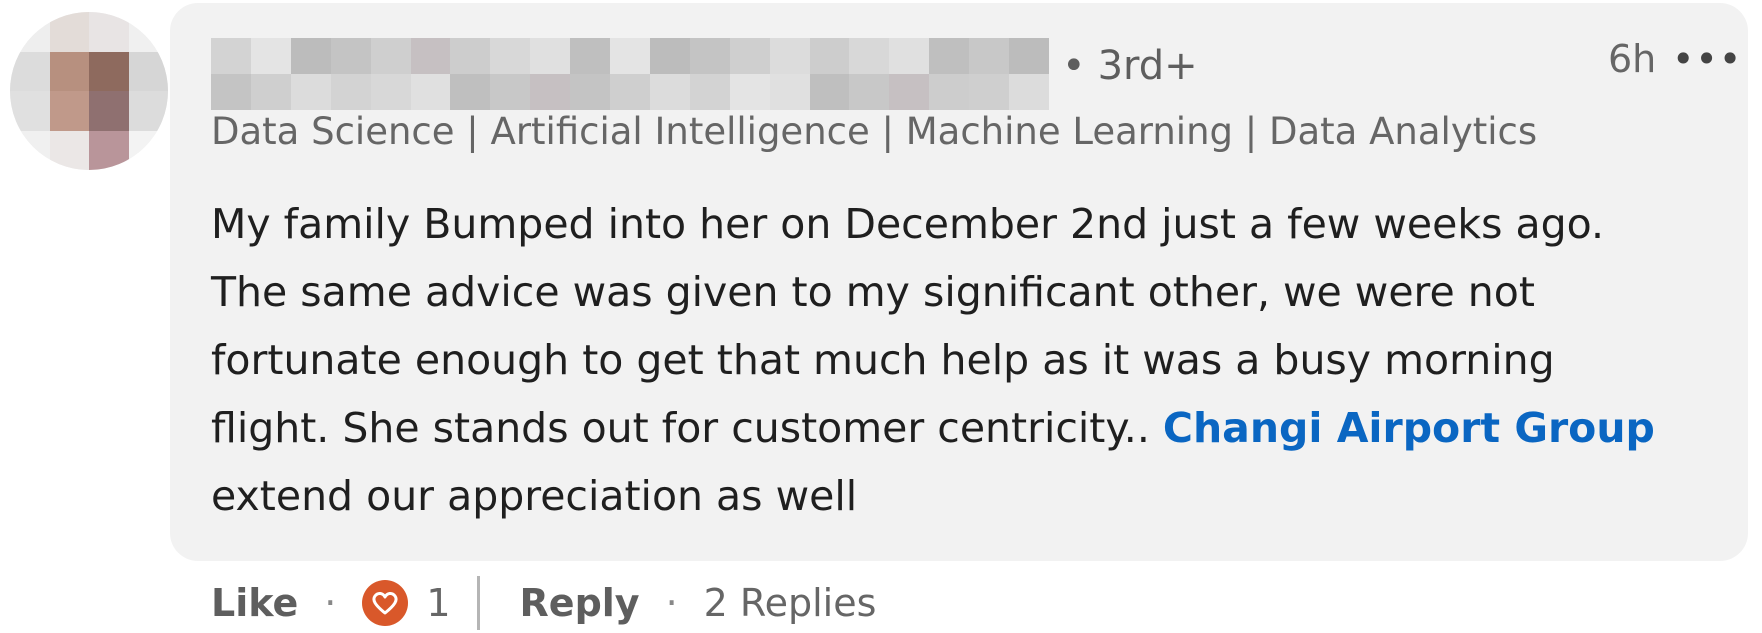  What do you see at coordinates (89, 91) in the screenshot?
I see `avatar` at bounding box center [89, 91].